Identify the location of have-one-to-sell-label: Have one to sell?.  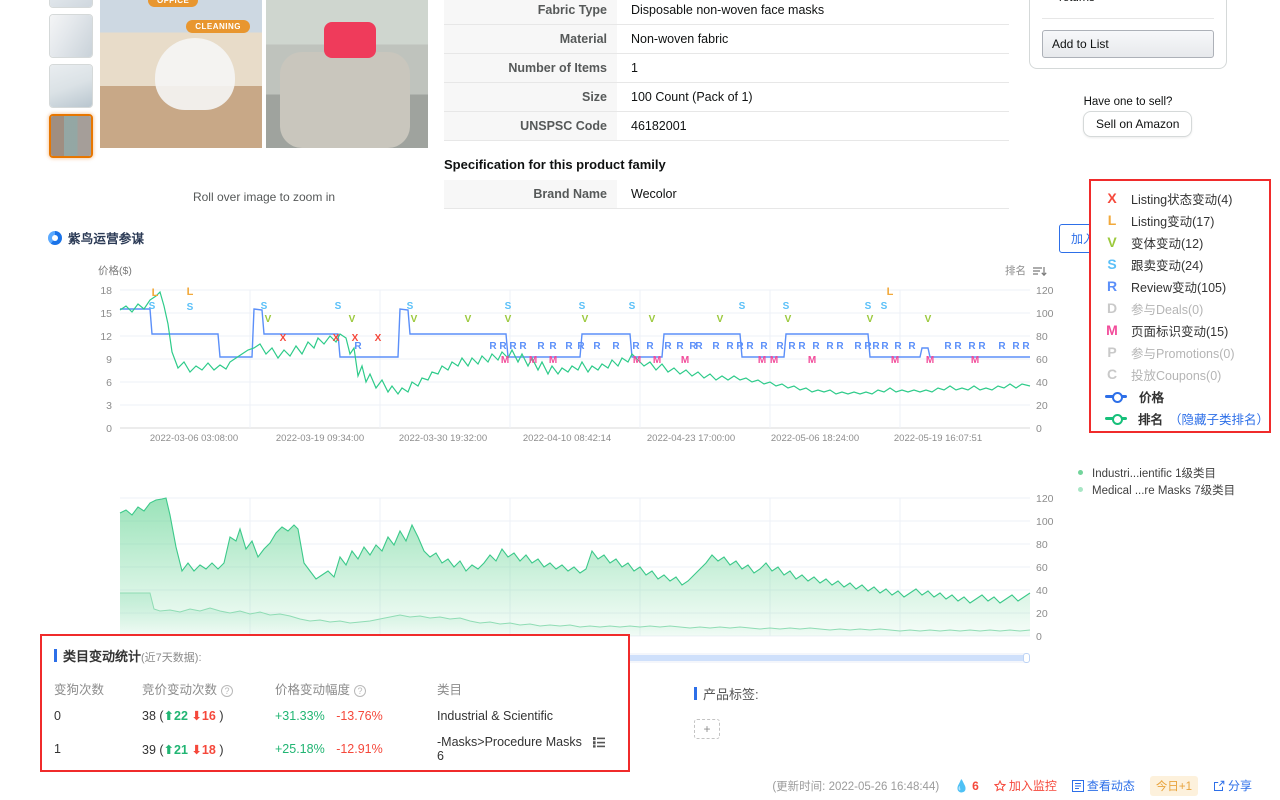
(1128, 102).